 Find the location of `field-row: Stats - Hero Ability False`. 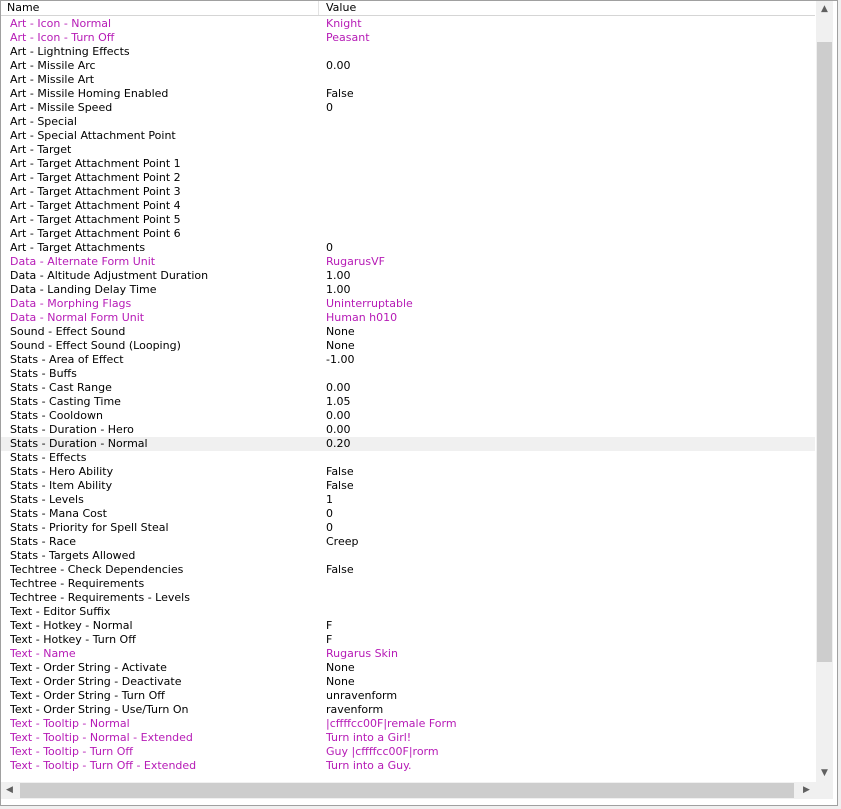

field-row: Stats - Hero Ability False is located at coordinates (408, 472).